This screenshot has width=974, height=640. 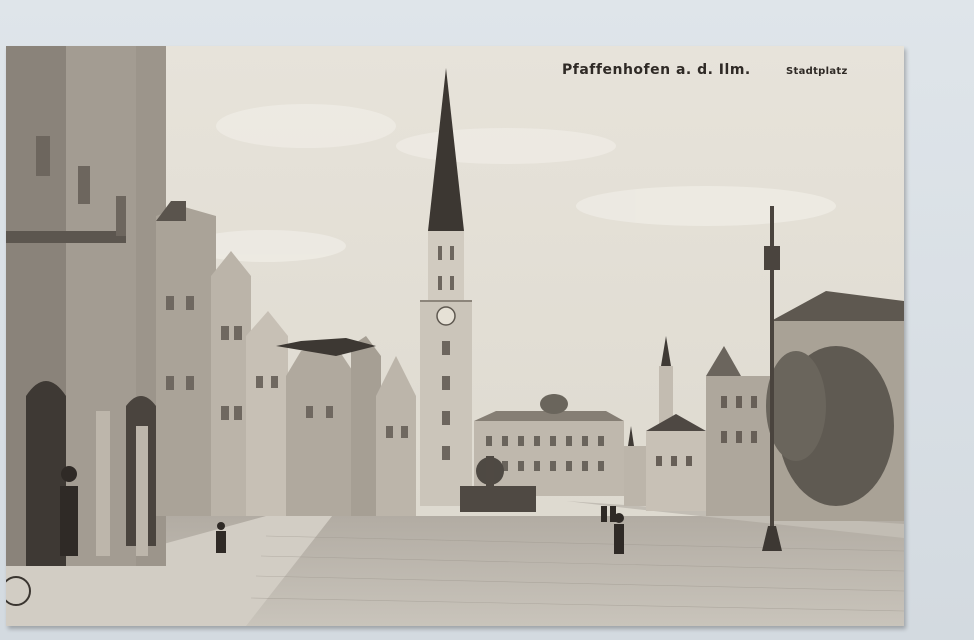 I want to click on postcard-title: Pfaffenhofen a. d. Ilm., so click(x=656, y=70).